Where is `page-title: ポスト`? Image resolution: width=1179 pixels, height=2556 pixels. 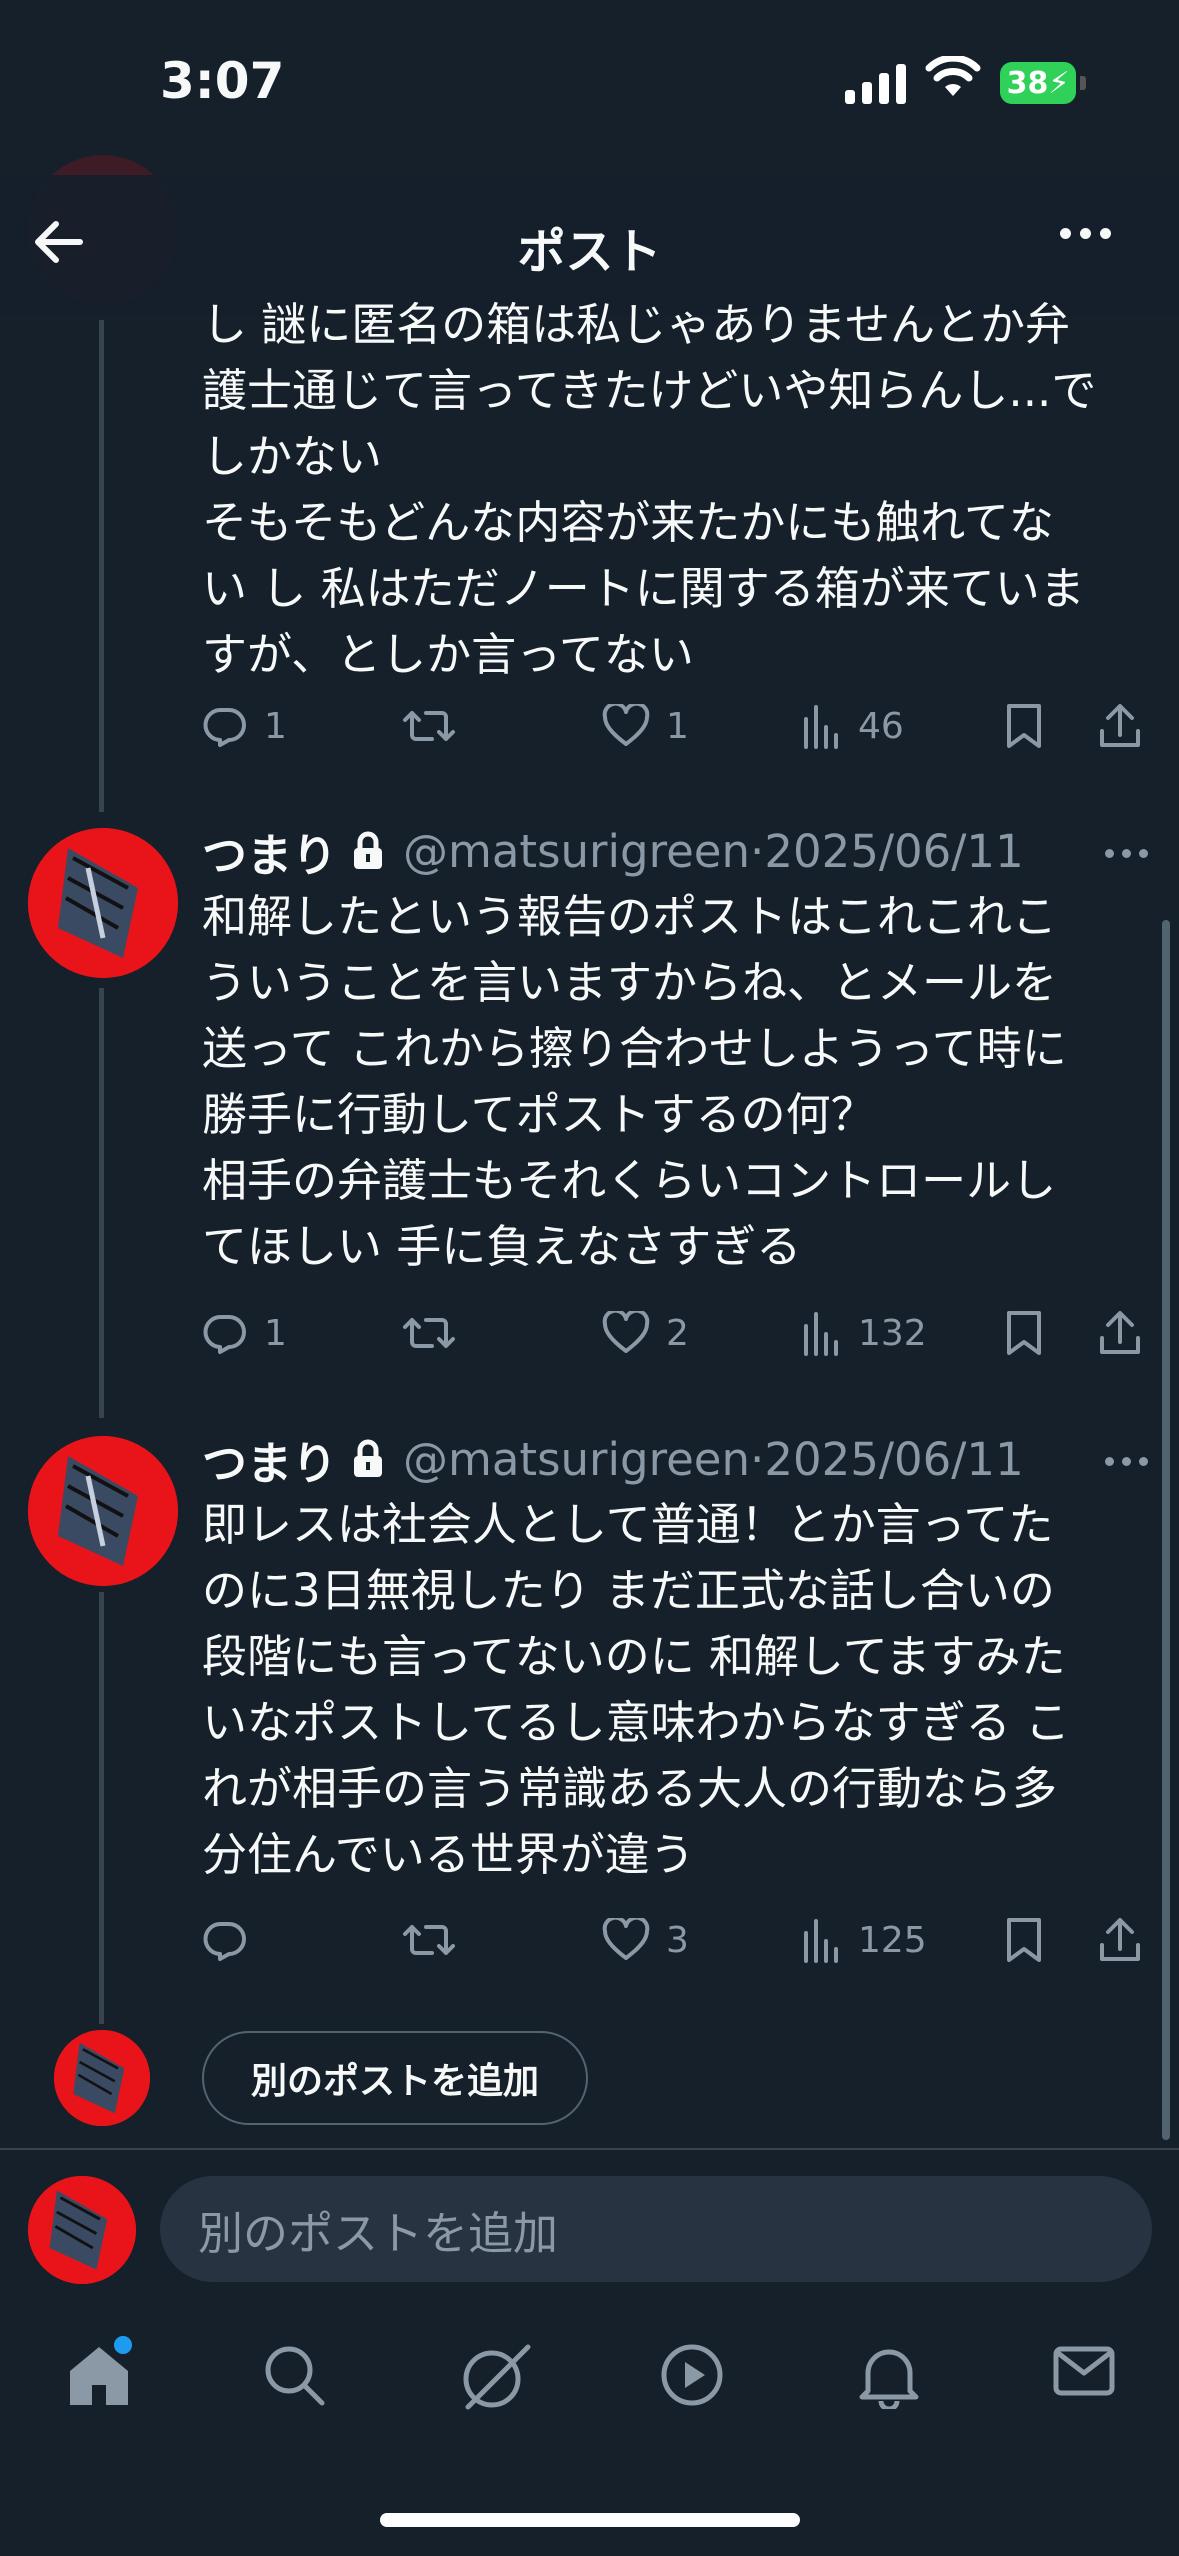 page-title: ポスト is located at coordinates (589, 252).